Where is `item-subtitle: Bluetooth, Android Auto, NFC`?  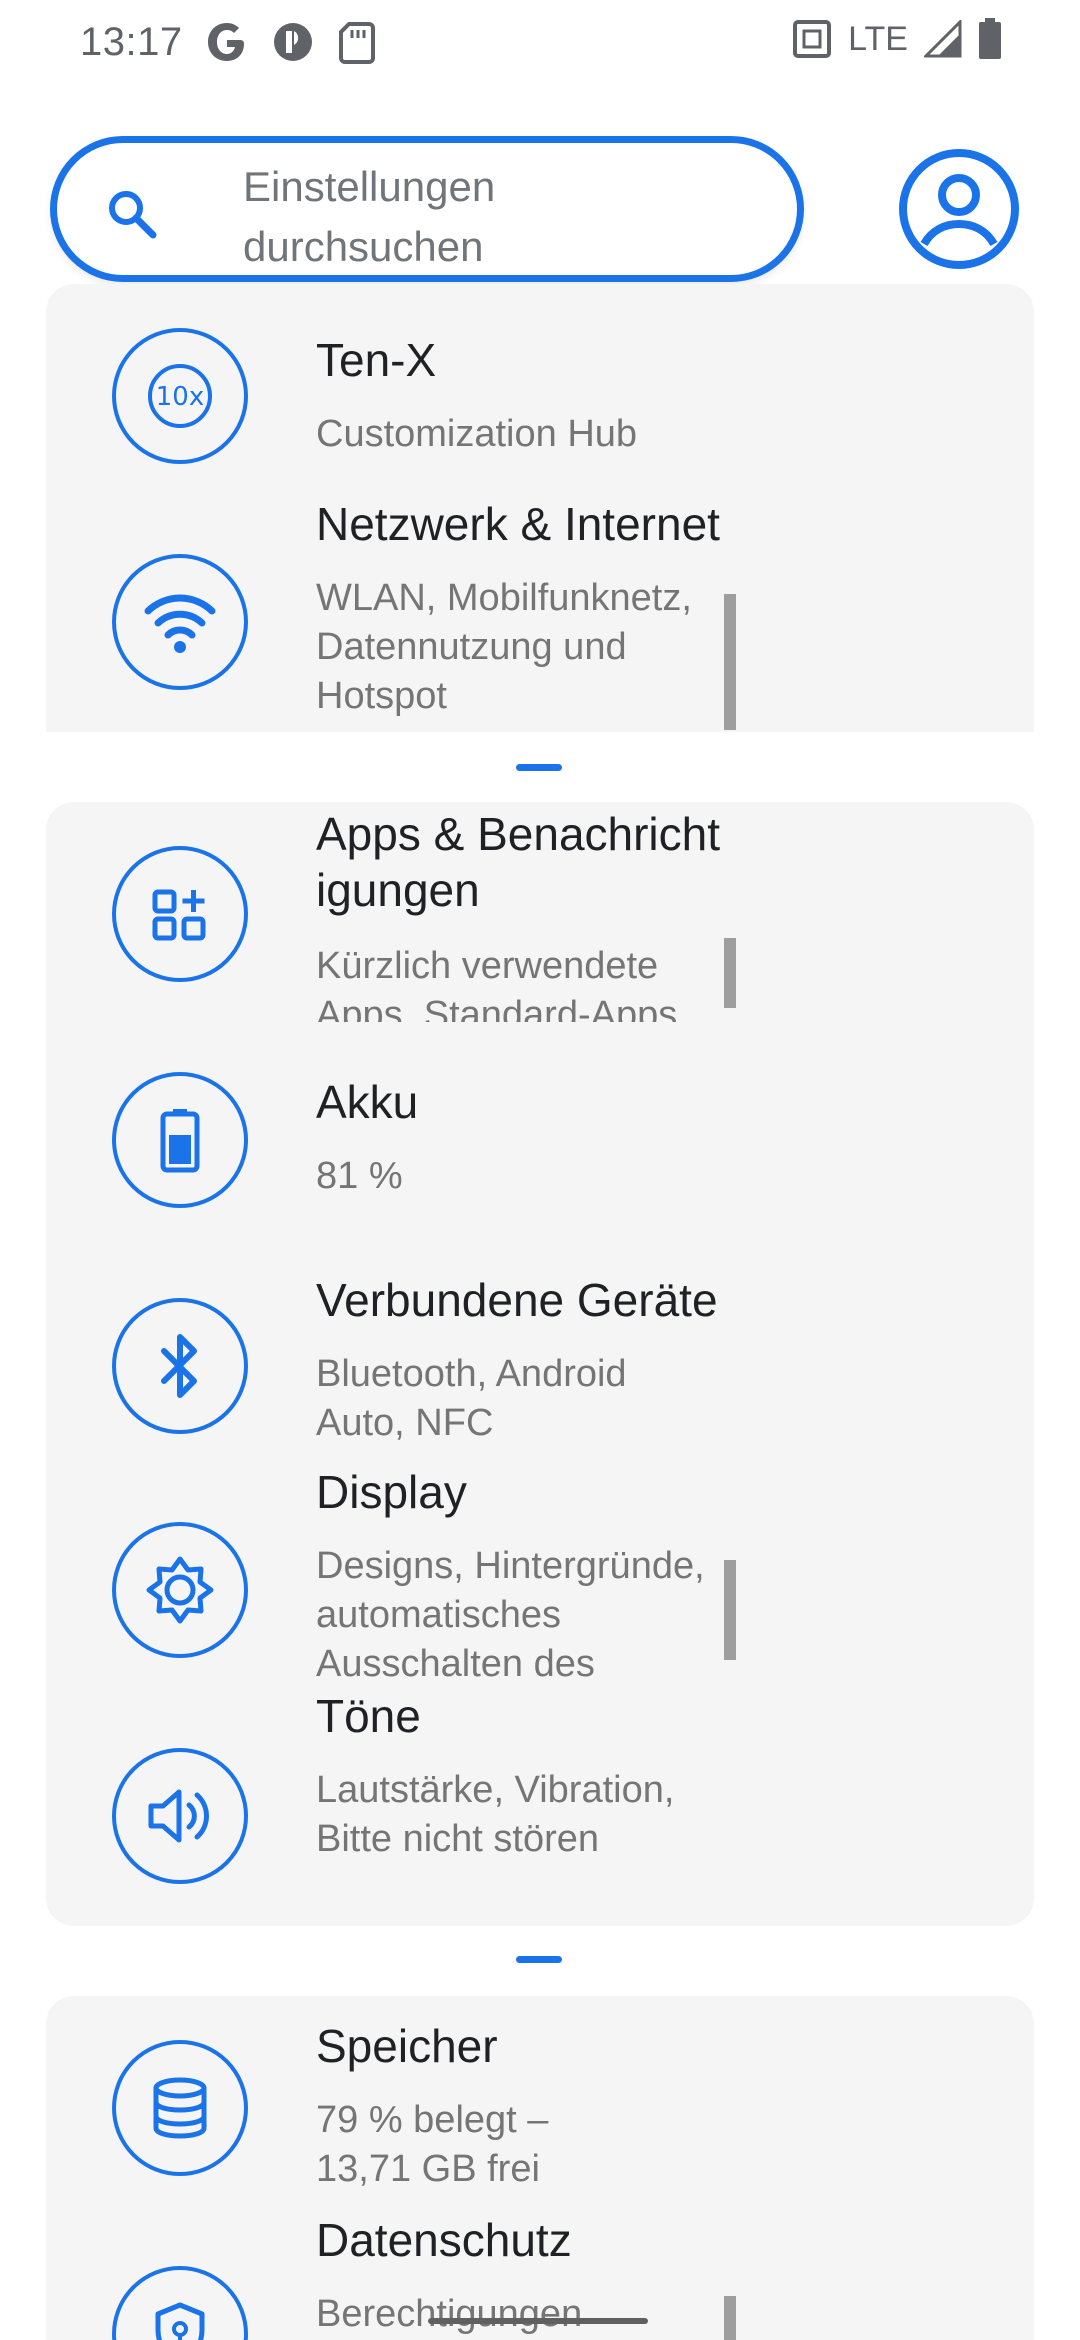 item-subtitle: Bluetooth, Android Auto, NFC is located at coordinates (471, 1398).